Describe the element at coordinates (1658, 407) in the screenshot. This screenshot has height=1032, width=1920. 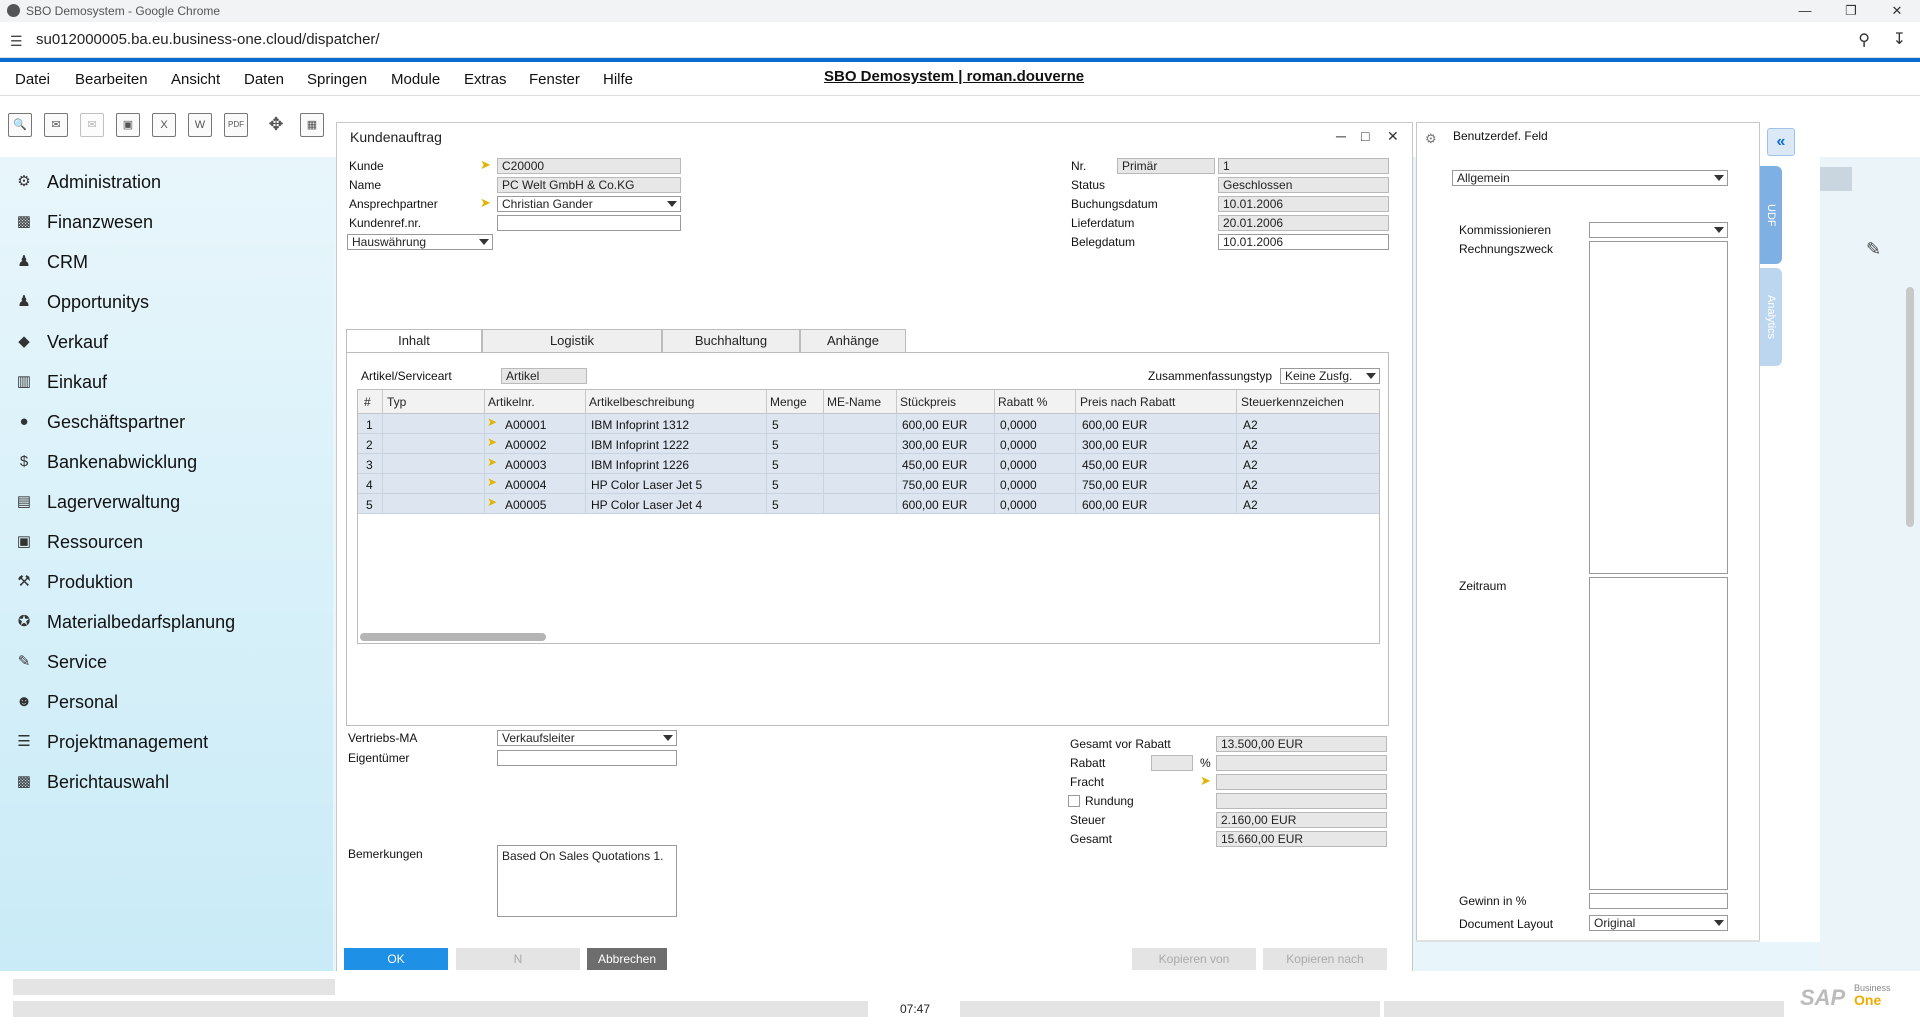
I see `rechnungszweck-textarea` at that location.